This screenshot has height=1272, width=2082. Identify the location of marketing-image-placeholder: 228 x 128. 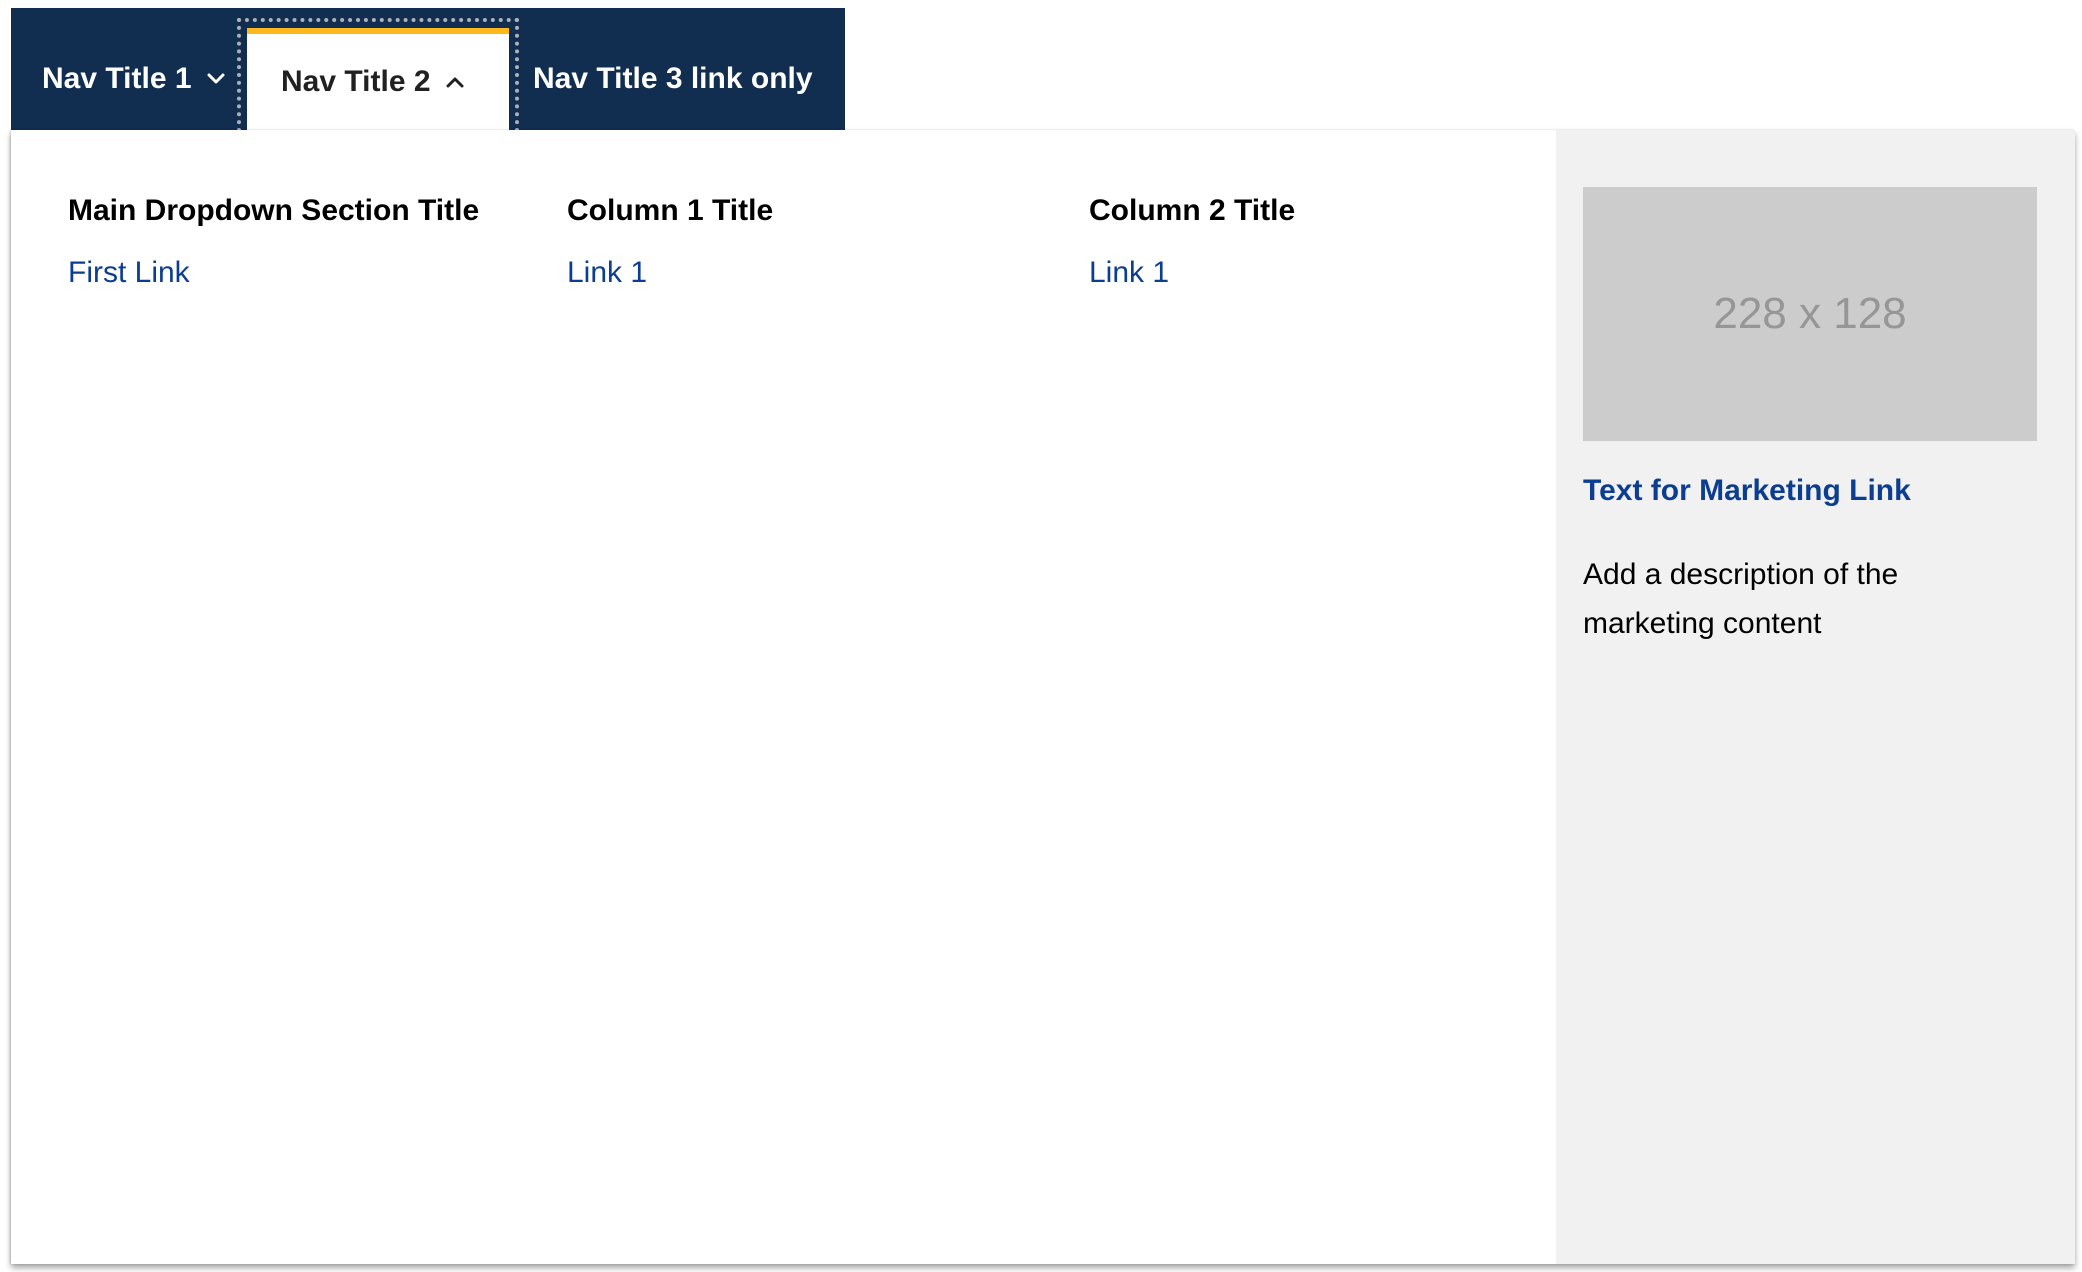
(1810, 314).